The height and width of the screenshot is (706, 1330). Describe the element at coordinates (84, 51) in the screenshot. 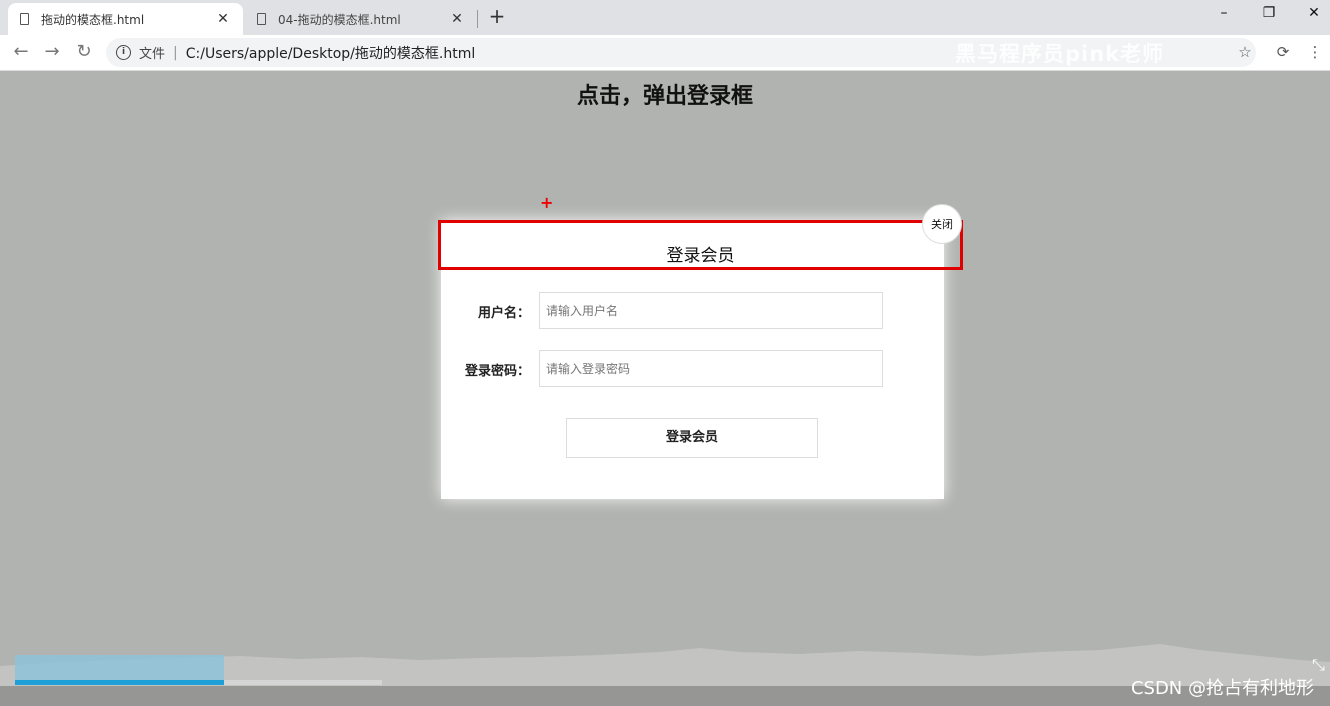

I see `reload-button: ↻` at that location.